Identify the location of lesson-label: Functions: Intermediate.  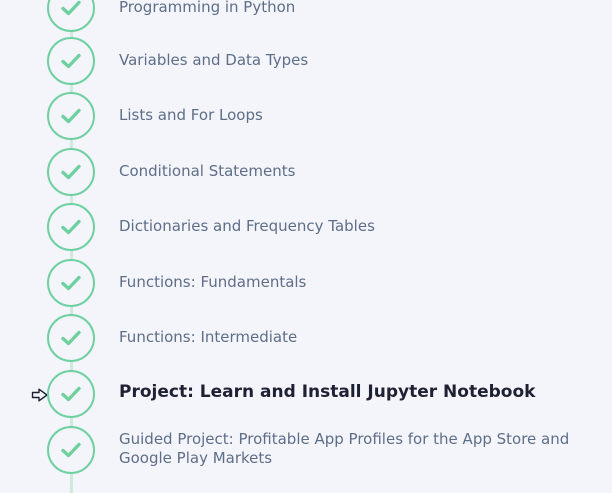
(208, 337).